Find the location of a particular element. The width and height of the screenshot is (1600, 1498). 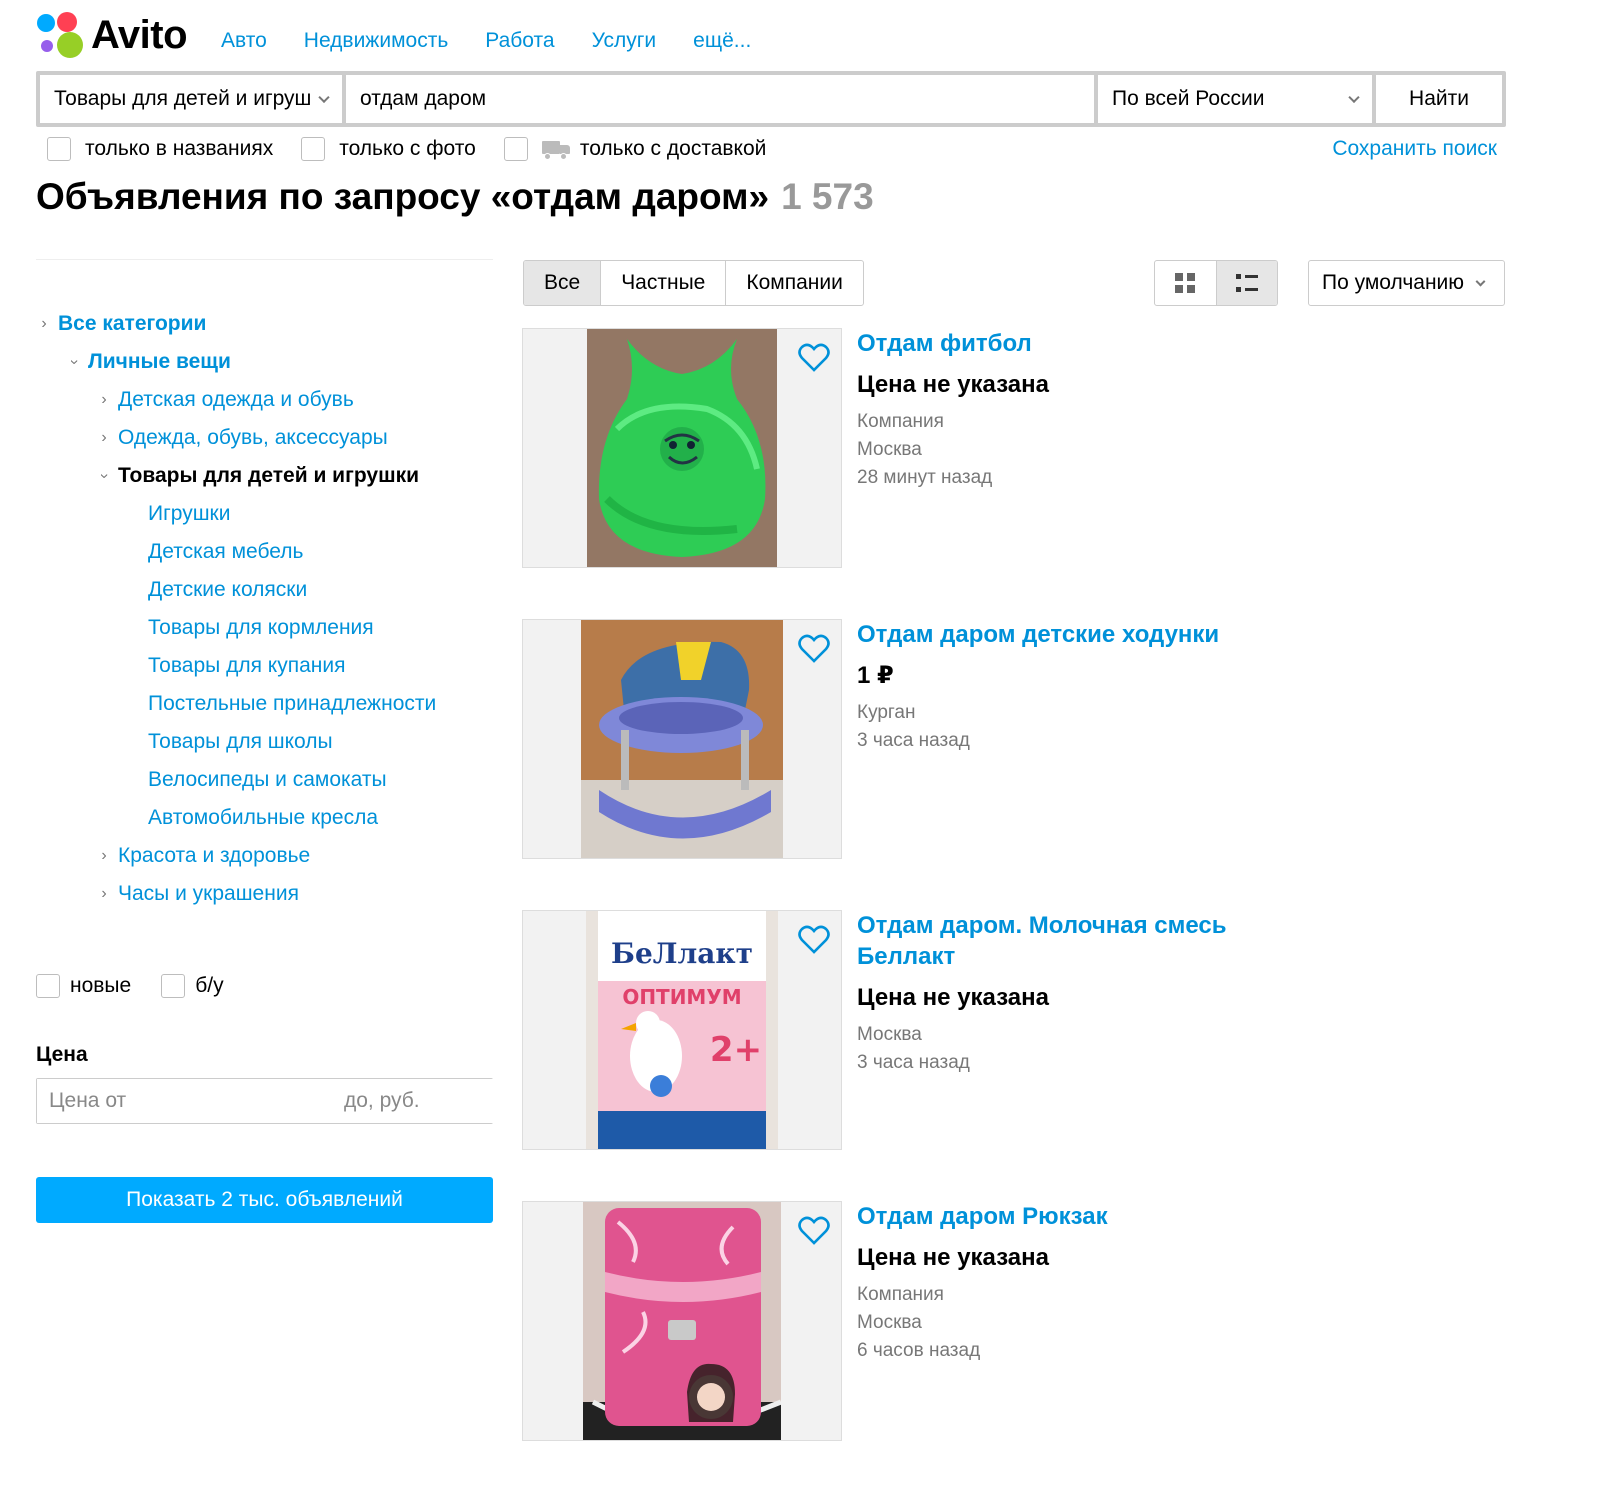

nav-link-jobs: Работа is located at coordinates (519, 41).